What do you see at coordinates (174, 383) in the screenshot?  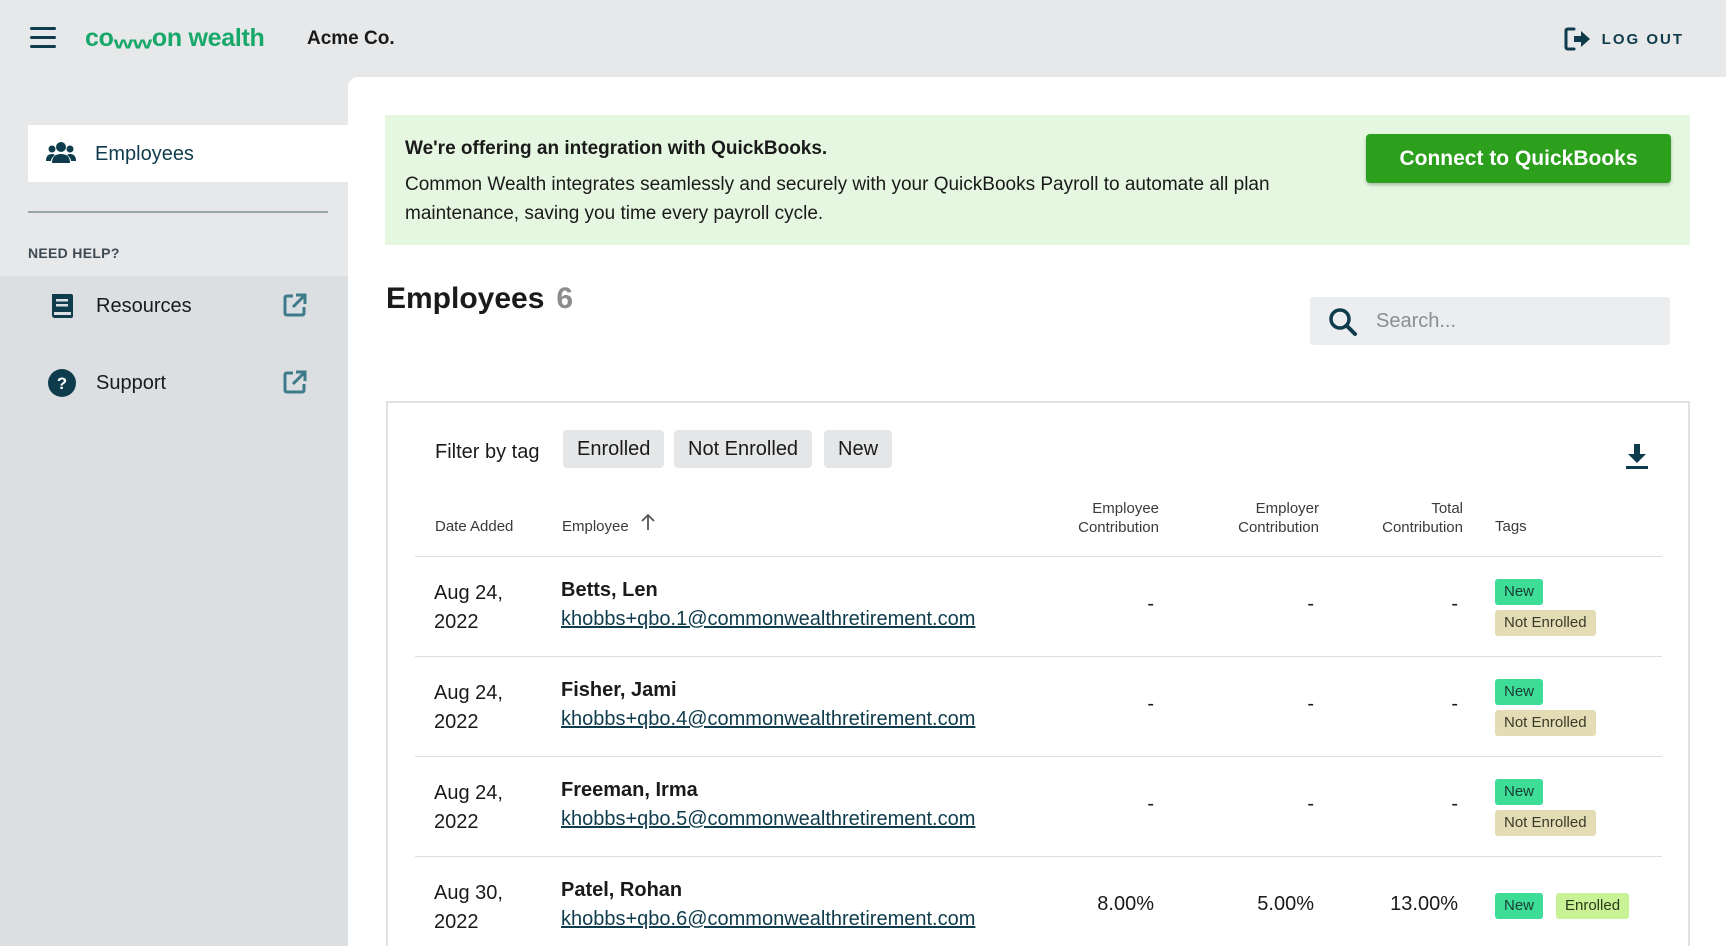 I see `sidebar-item-support: ? Support` at bounding box center [174, 383].